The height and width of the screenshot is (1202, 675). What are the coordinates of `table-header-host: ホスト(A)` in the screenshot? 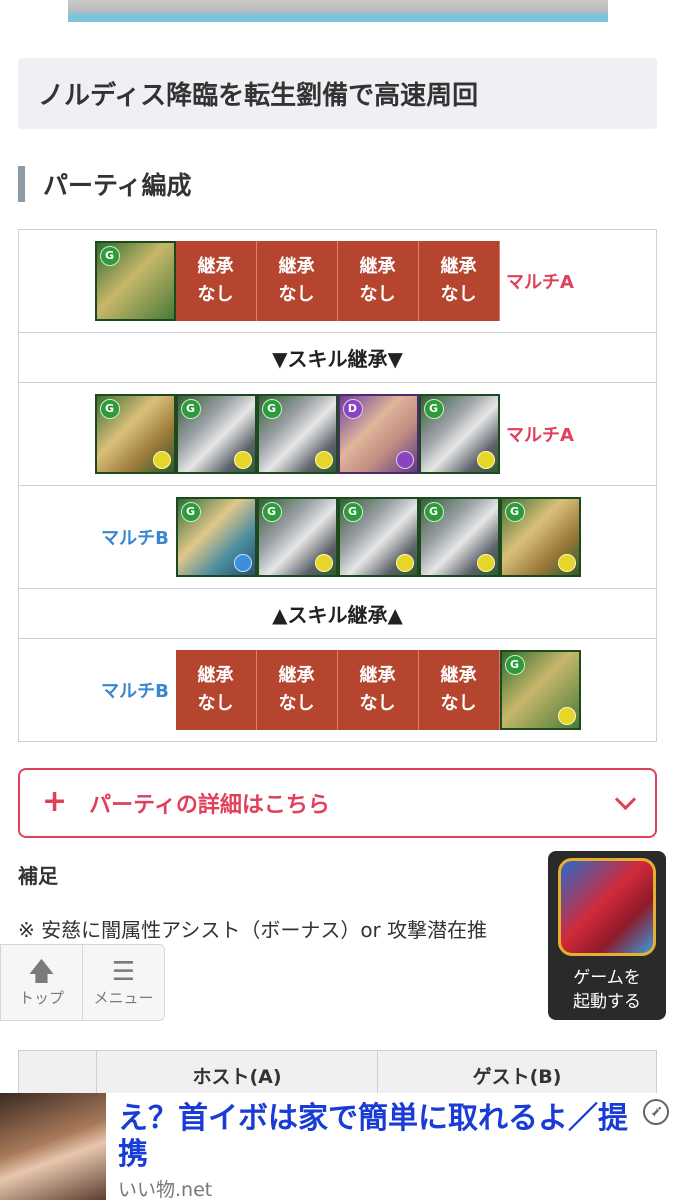 It's located at (236, 1075).